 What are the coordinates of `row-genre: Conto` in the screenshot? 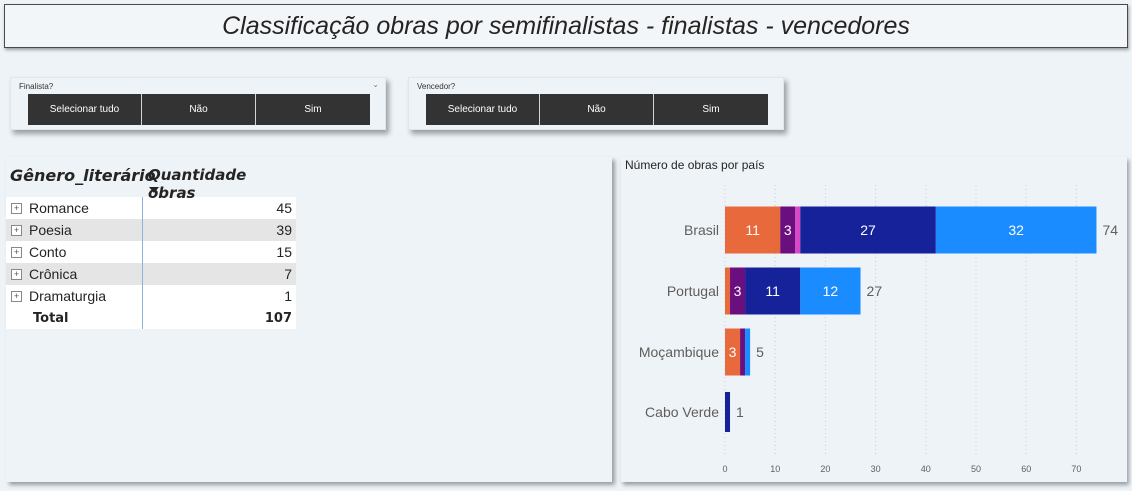 It's located at (48, 252).